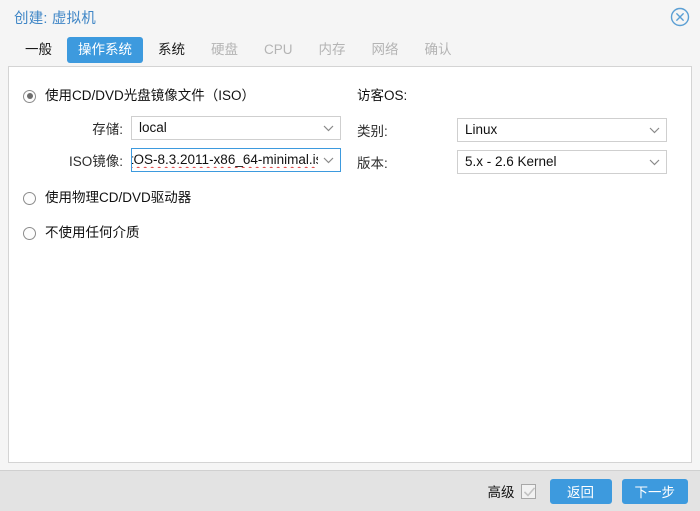  What do you see at coordinates (95, 161) in the screenshot?
I see `iso-label: ISO镜像:` at bounding box center [95, 161].